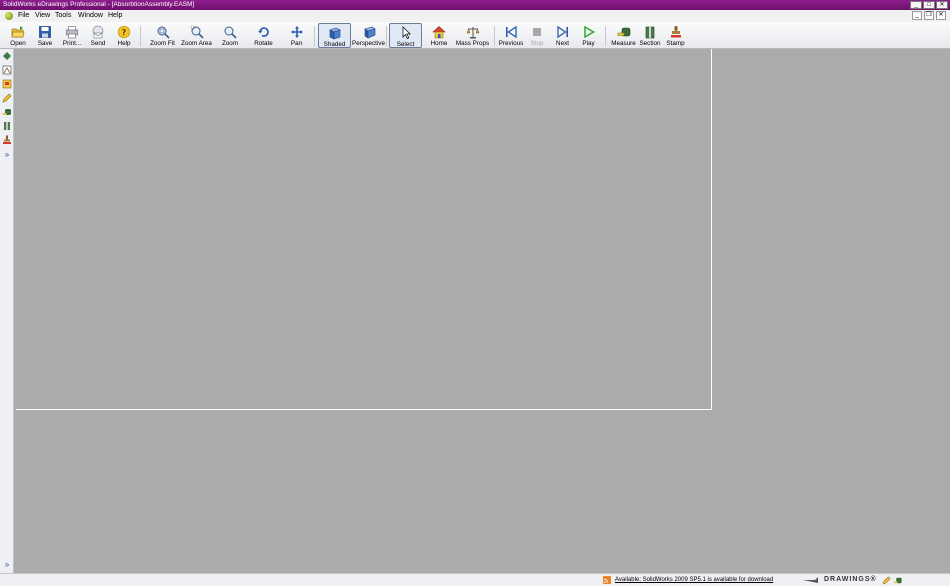 The height and width of the screenshot is (586, 950). I want to click on zoom-label: Zoom, so click(230, 43).